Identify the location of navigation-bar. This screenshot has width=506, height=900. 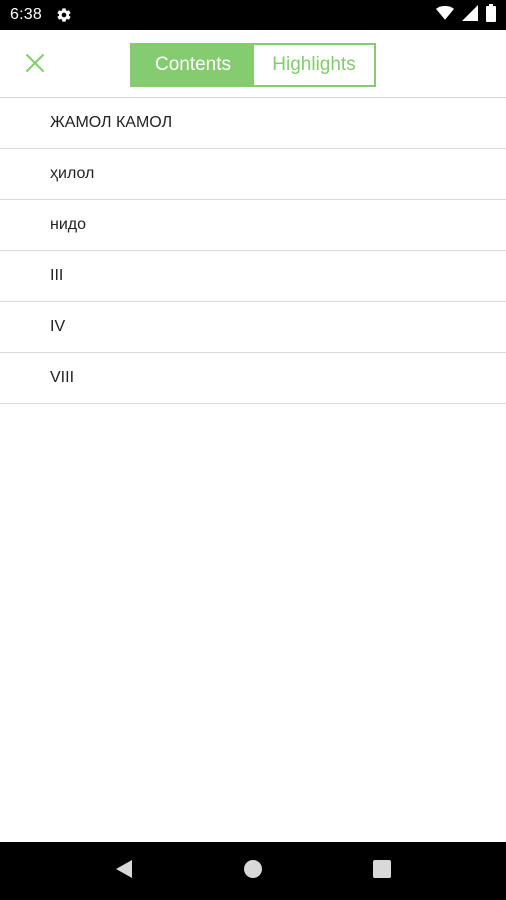
(253, 871).